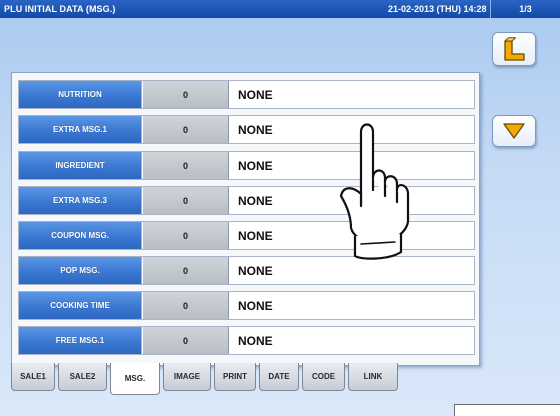 This screenshot has height=416, width=560. What do you see at coordinates (323, 377) in the screenshot?
I see `tab-code: CODE` at bounding box center [323, 377].